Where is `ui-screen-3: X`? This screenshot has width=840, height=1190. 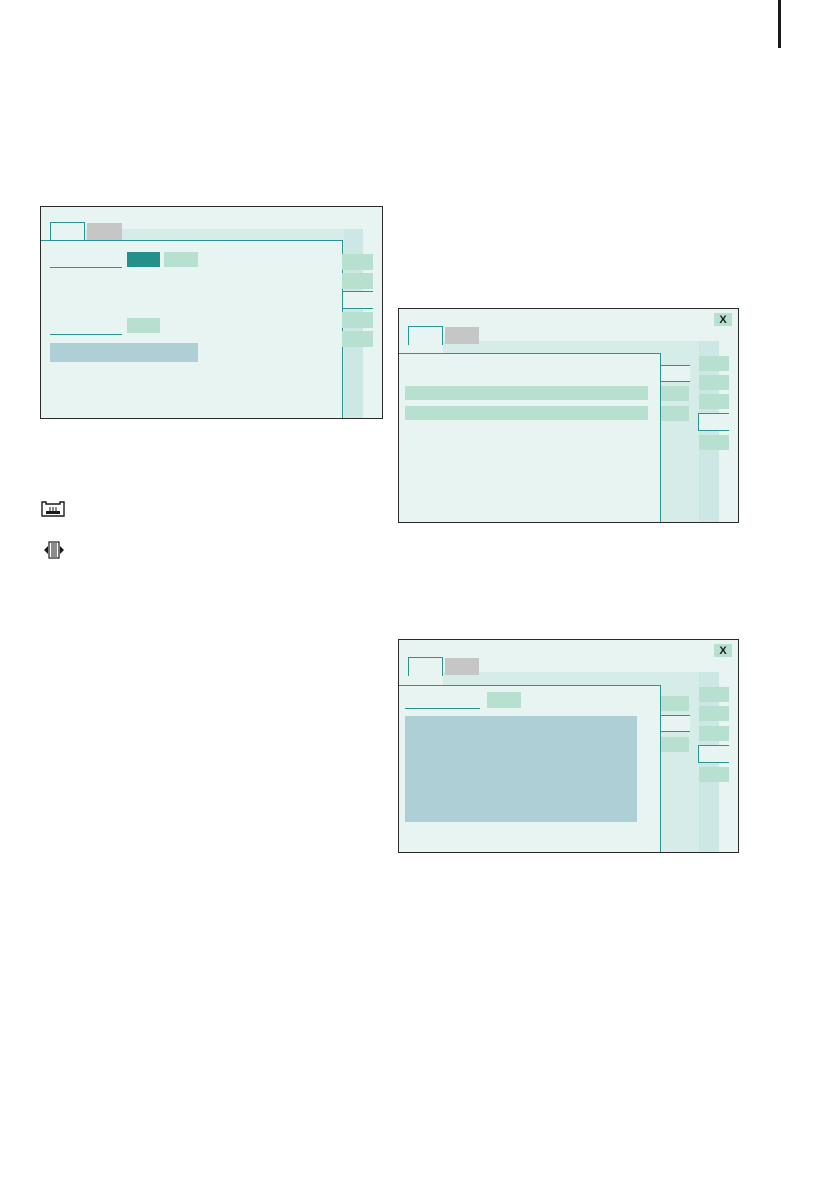
ui-screen-3: X is located at coordinates (568, 746).